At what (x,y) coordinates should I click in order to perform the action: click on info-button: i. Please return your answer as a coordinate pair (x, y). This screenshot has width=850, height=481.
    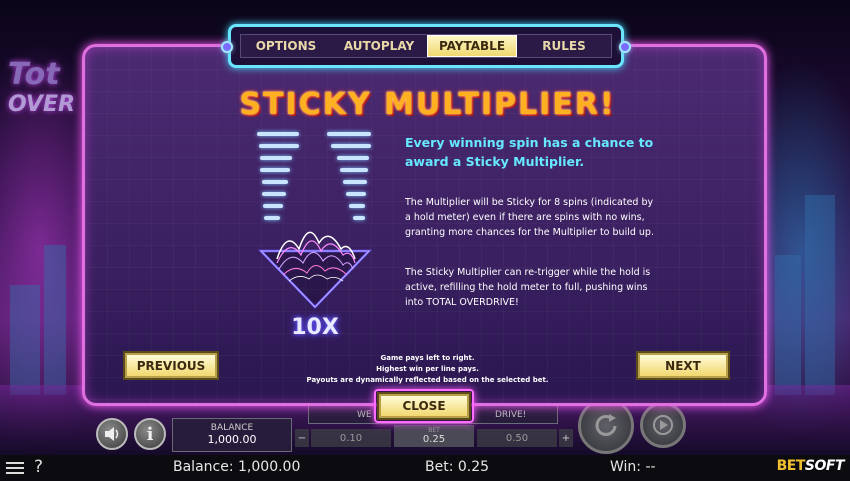
    Looking at the image, I should click on (150, 434).